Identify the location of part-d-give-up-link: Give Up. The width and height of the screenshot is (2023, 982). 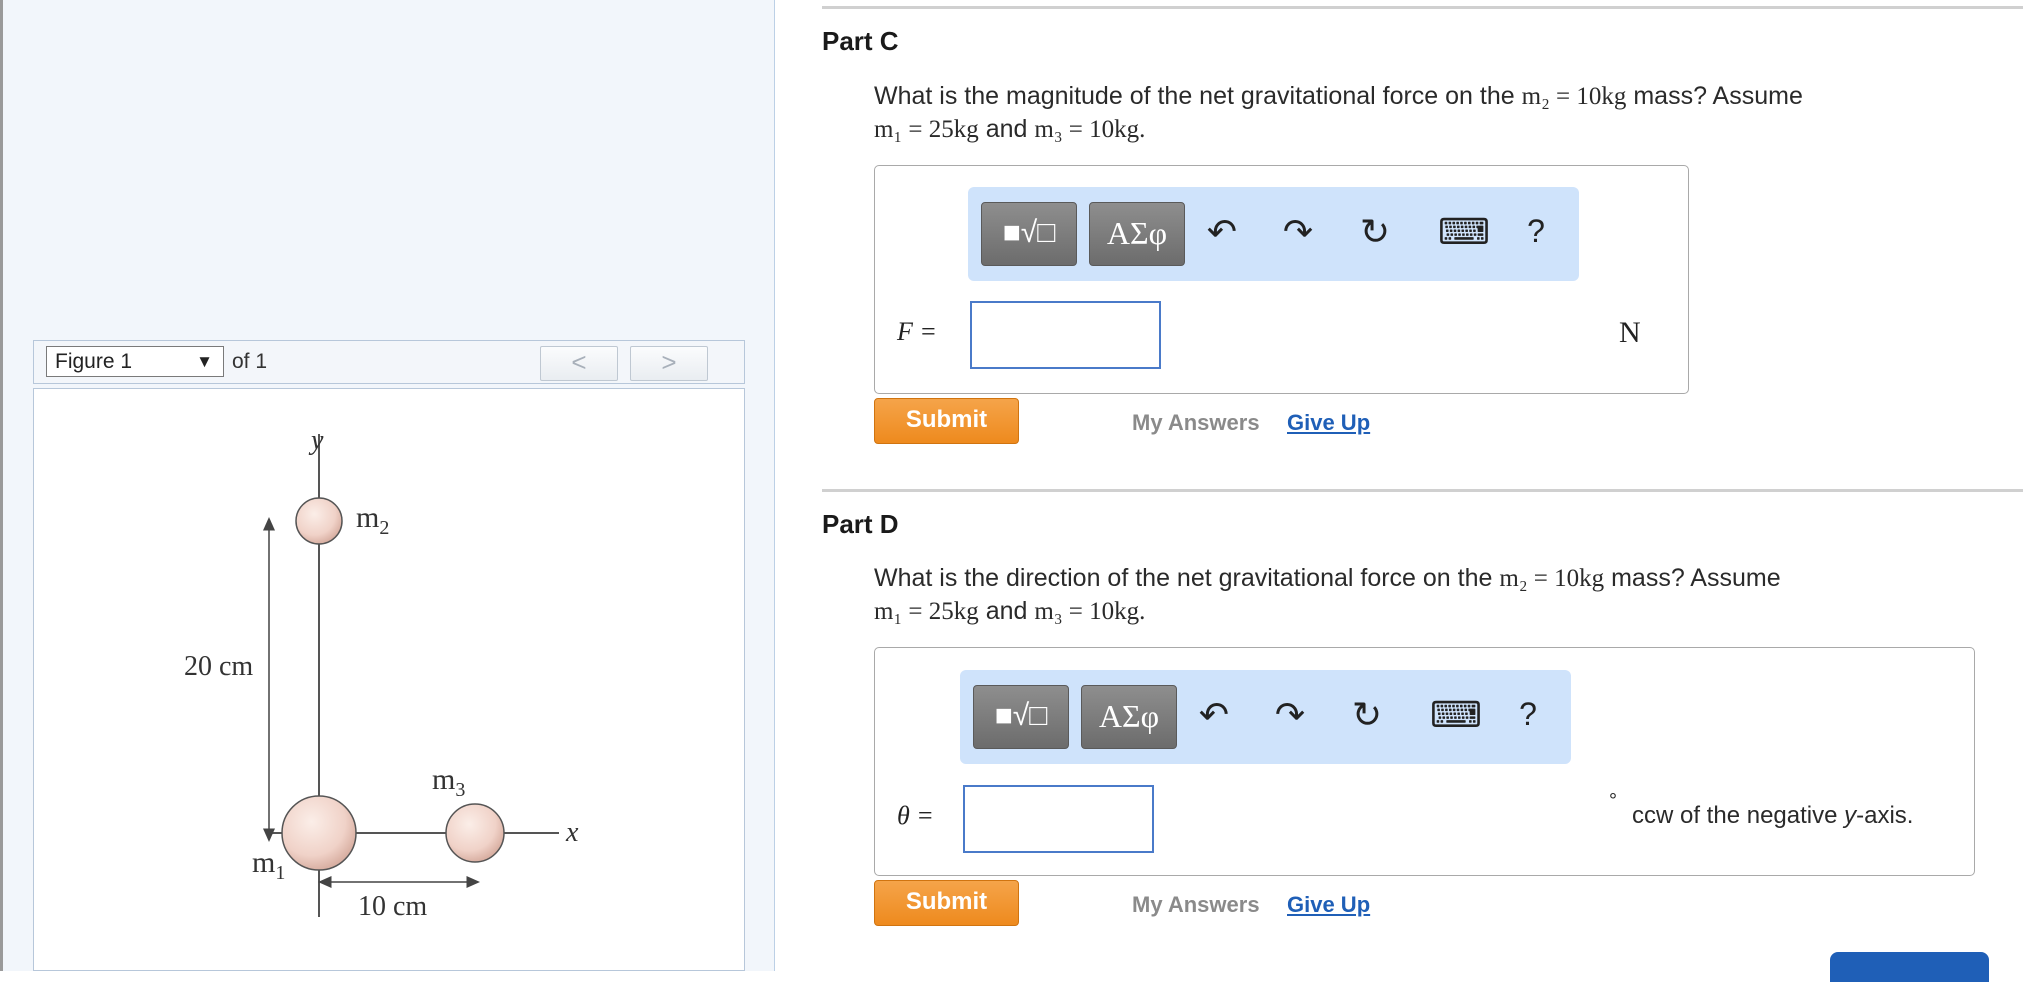
(1328, 905).